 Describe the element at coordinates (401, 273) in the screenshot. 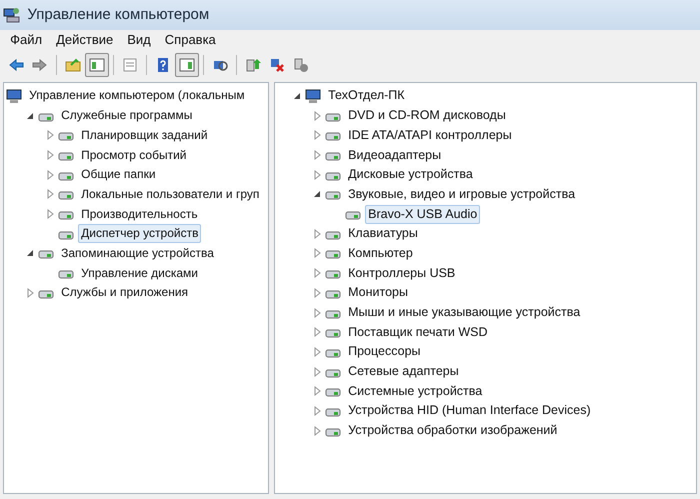

I see `tree-item: Контроллеры USB` at that location.